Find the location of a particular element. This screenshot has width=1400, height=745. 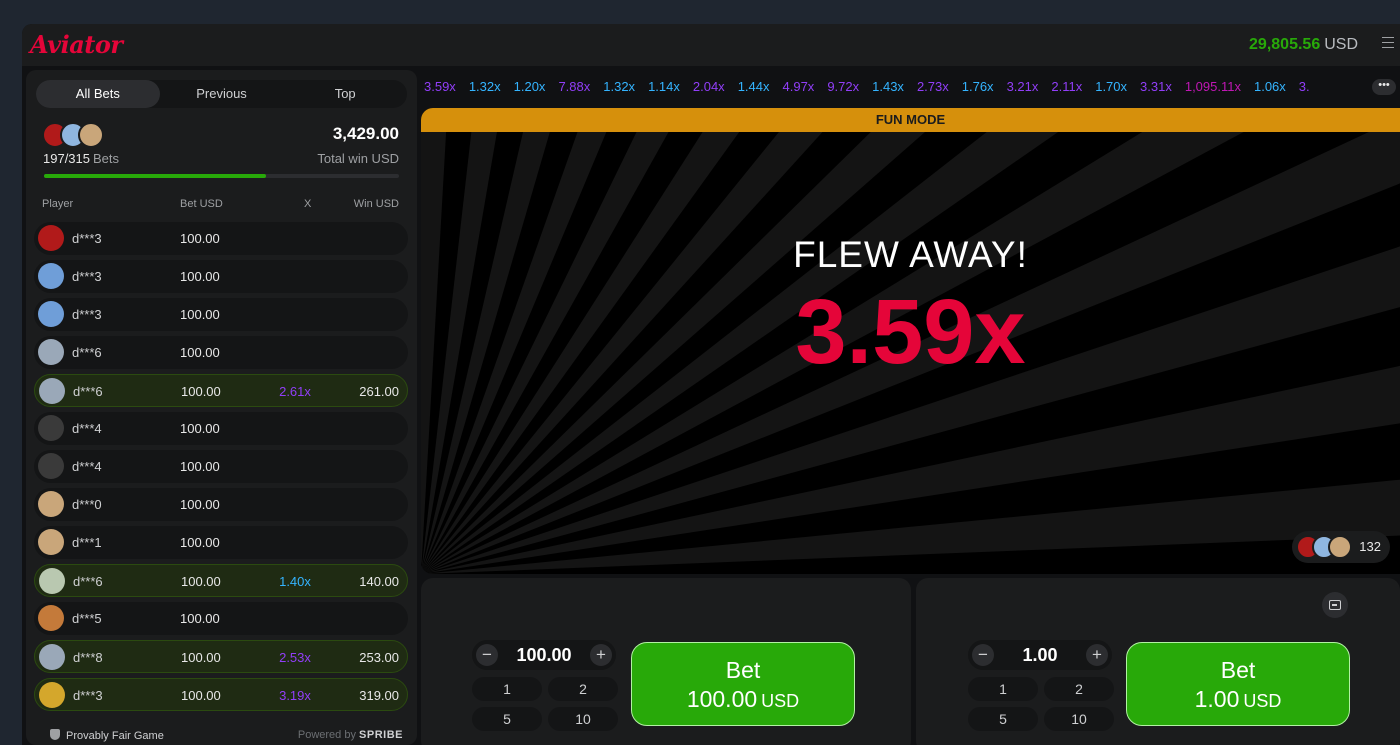

menu-icon is located at coordinates (1388, 43).